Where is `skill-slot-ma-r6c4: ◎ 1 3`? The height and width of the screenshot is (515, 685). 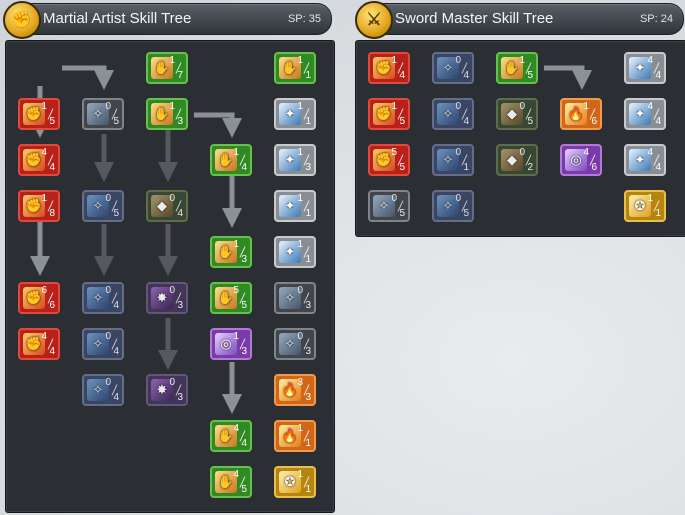
skill-slot-ma-r6c4: ◎ 1 3 is located at coordinates (231, 344).